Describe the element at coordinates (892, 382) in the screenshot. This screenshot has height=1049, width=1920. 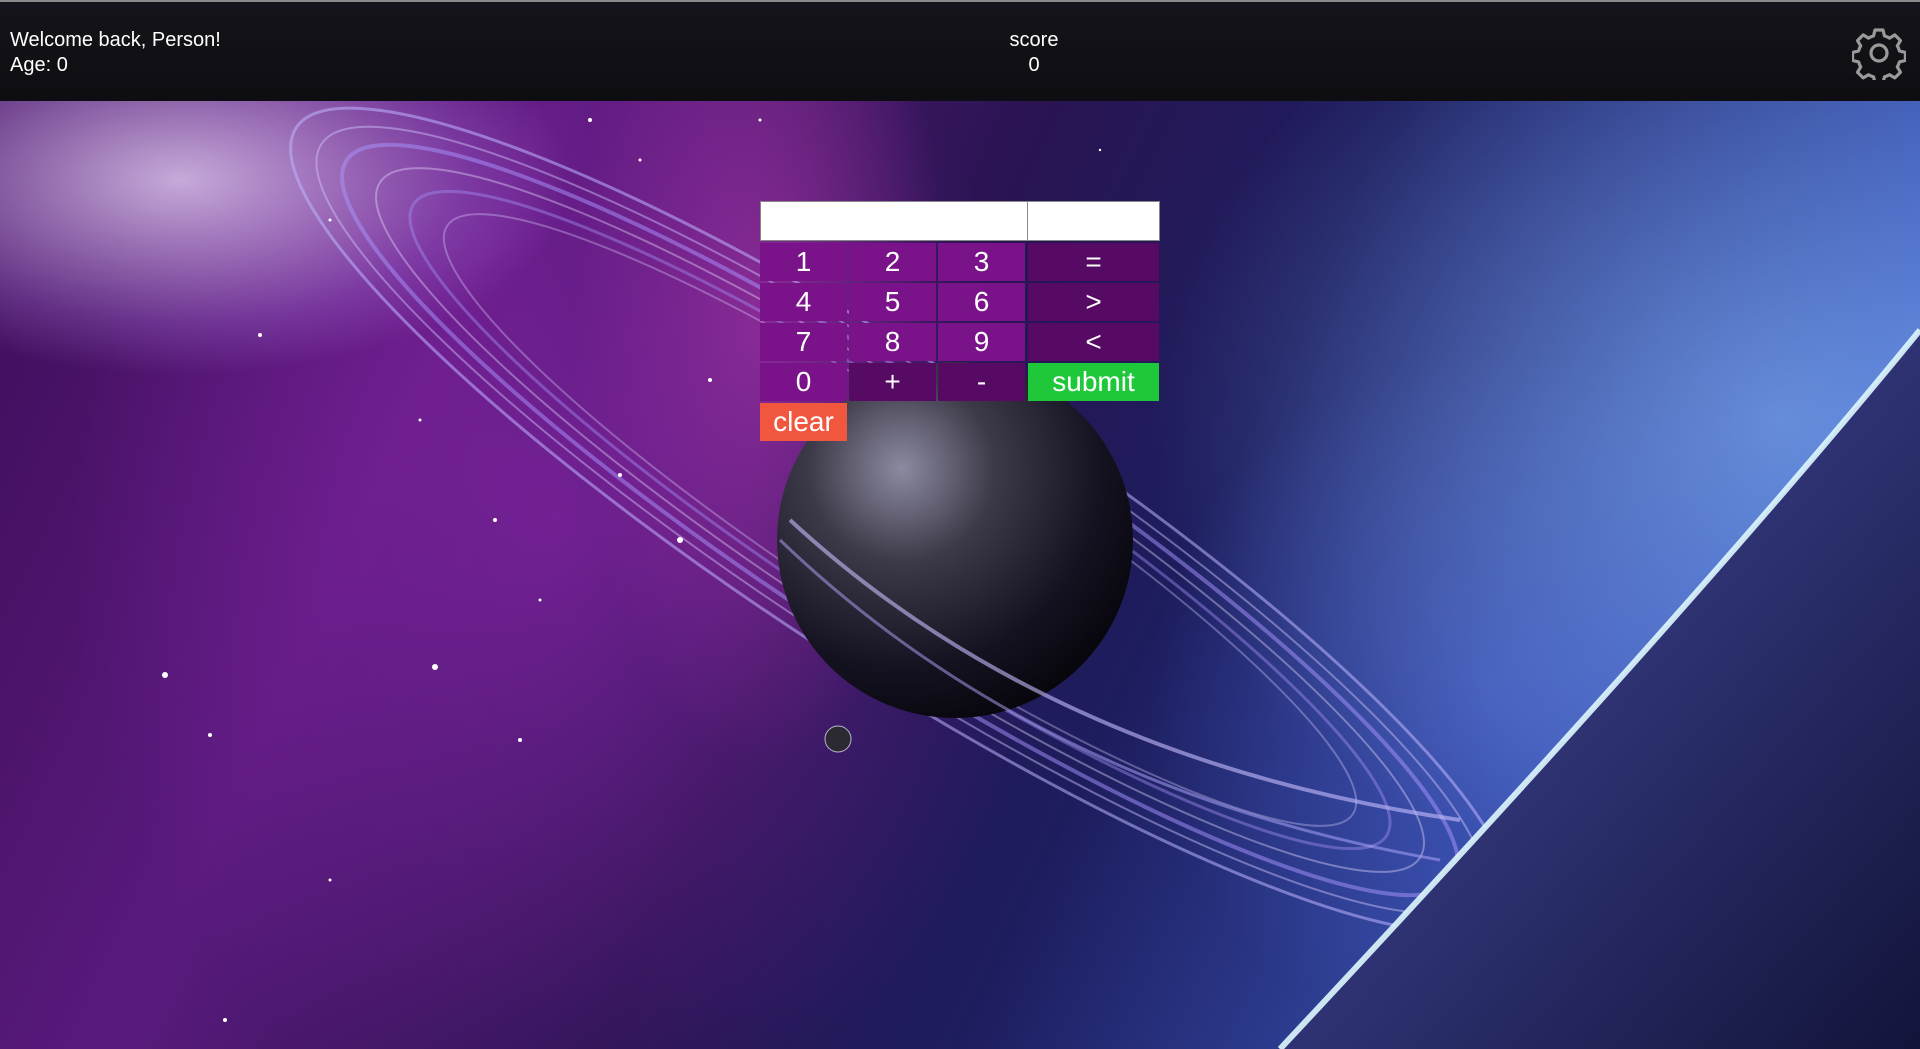
I see `key-plus: +` at that location.